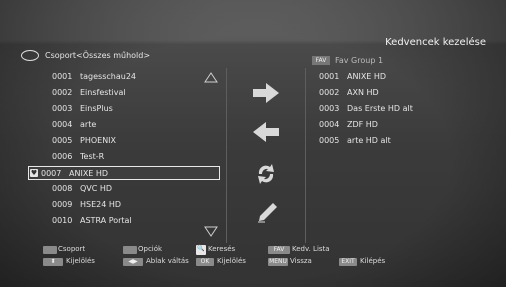 The width and height of the screenshot is (506, 287). Describe the element at coordinates (205, 262) in the screenshot. I see `ok-key-button: OK` at that location.